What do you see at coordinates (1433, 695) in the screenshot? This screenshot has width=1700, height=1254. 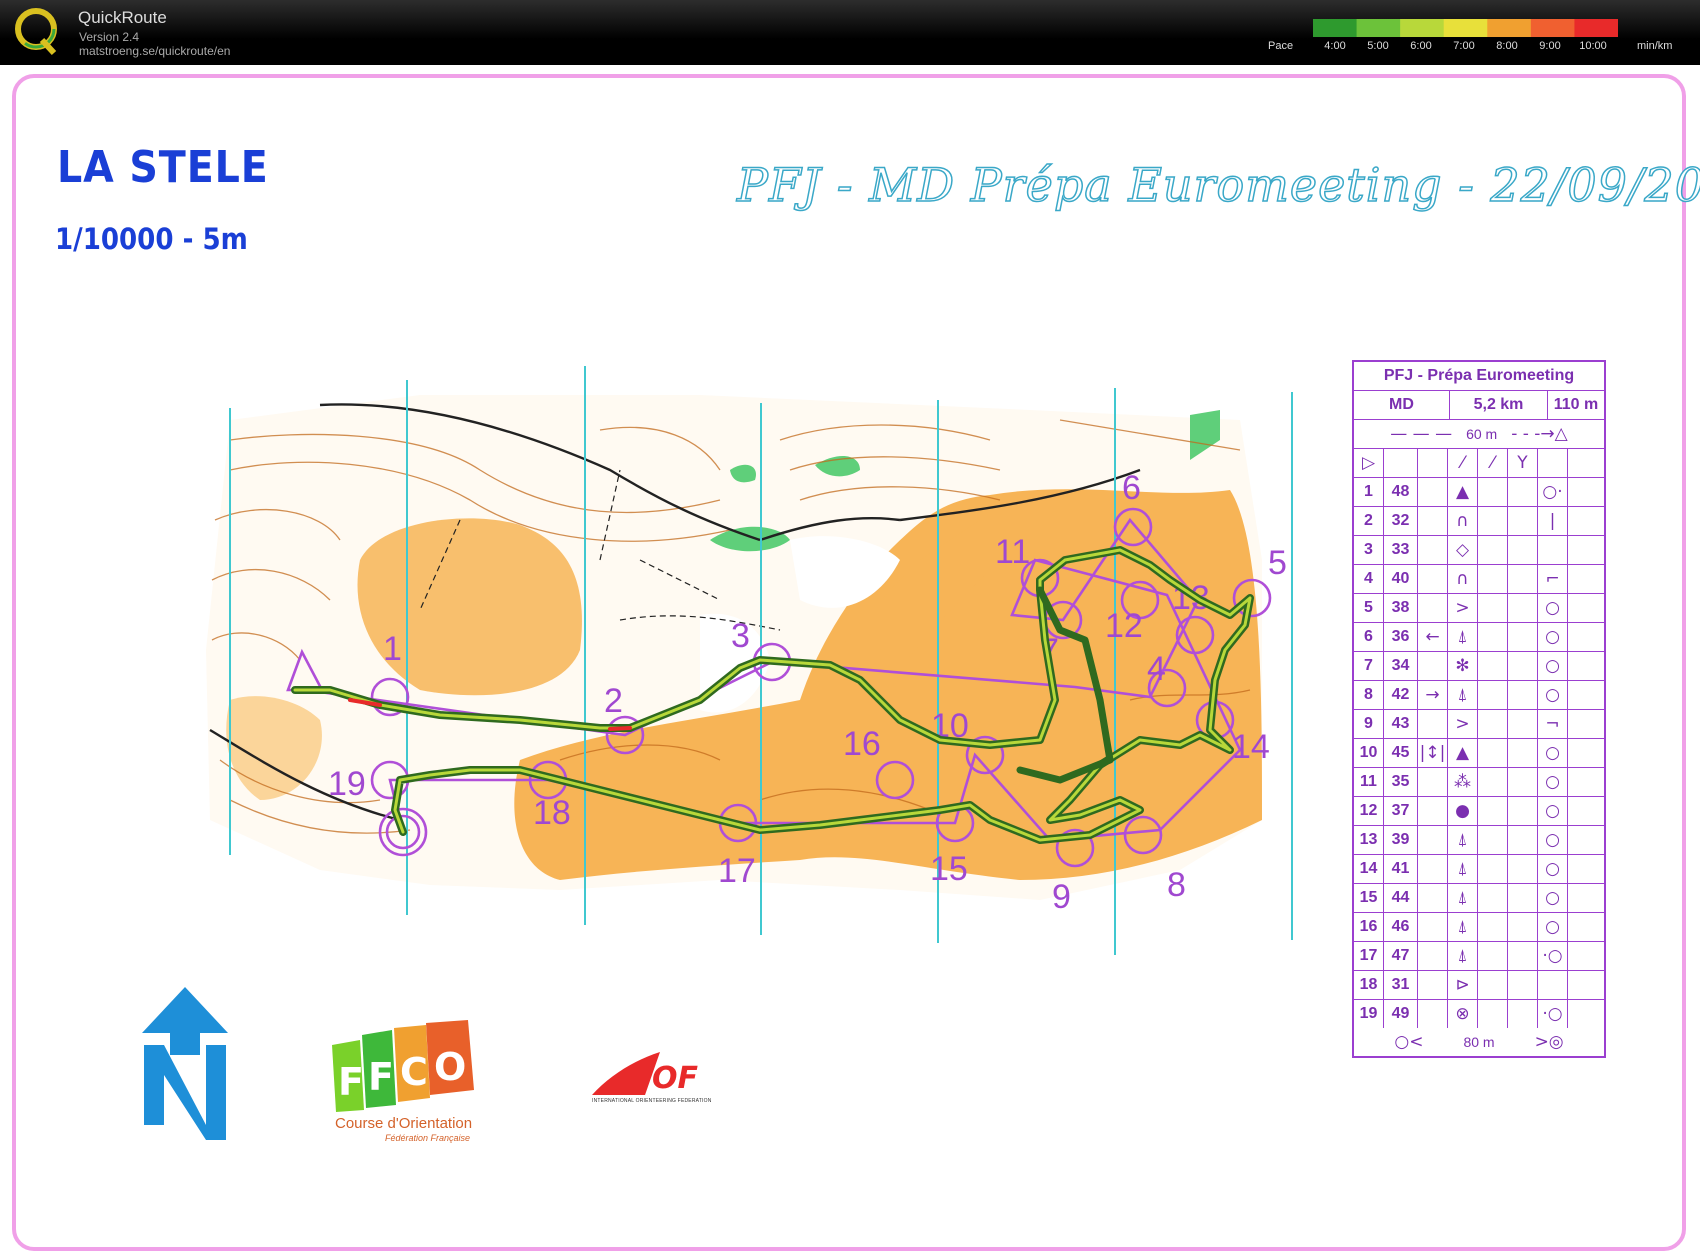 I see `cd-which-feature: →` at bounding box center [1433, 695].